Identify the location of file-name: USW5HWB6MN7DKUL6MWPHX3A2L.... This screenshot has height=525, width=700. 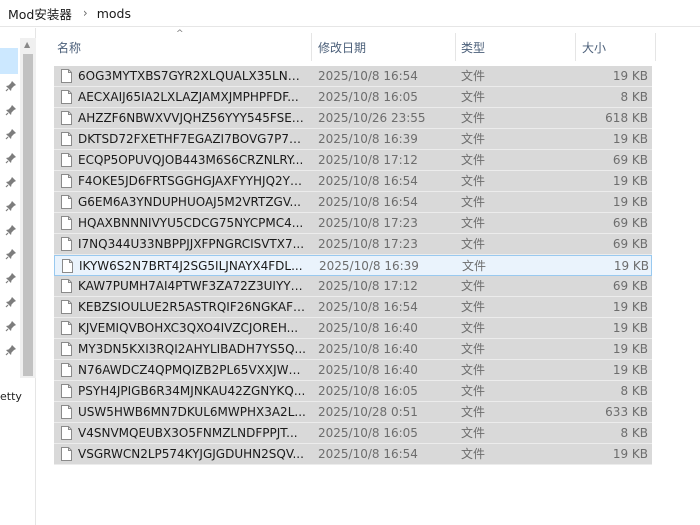
(192, 412).